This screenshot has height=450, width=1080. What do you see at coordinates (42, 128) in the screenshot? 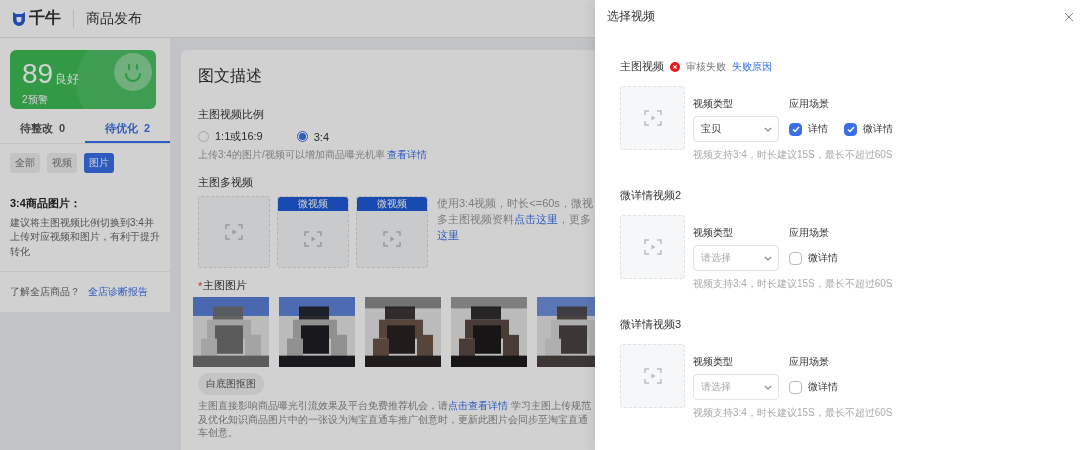
I see `tab: 待整改 0` at bounding box center [42, 128].